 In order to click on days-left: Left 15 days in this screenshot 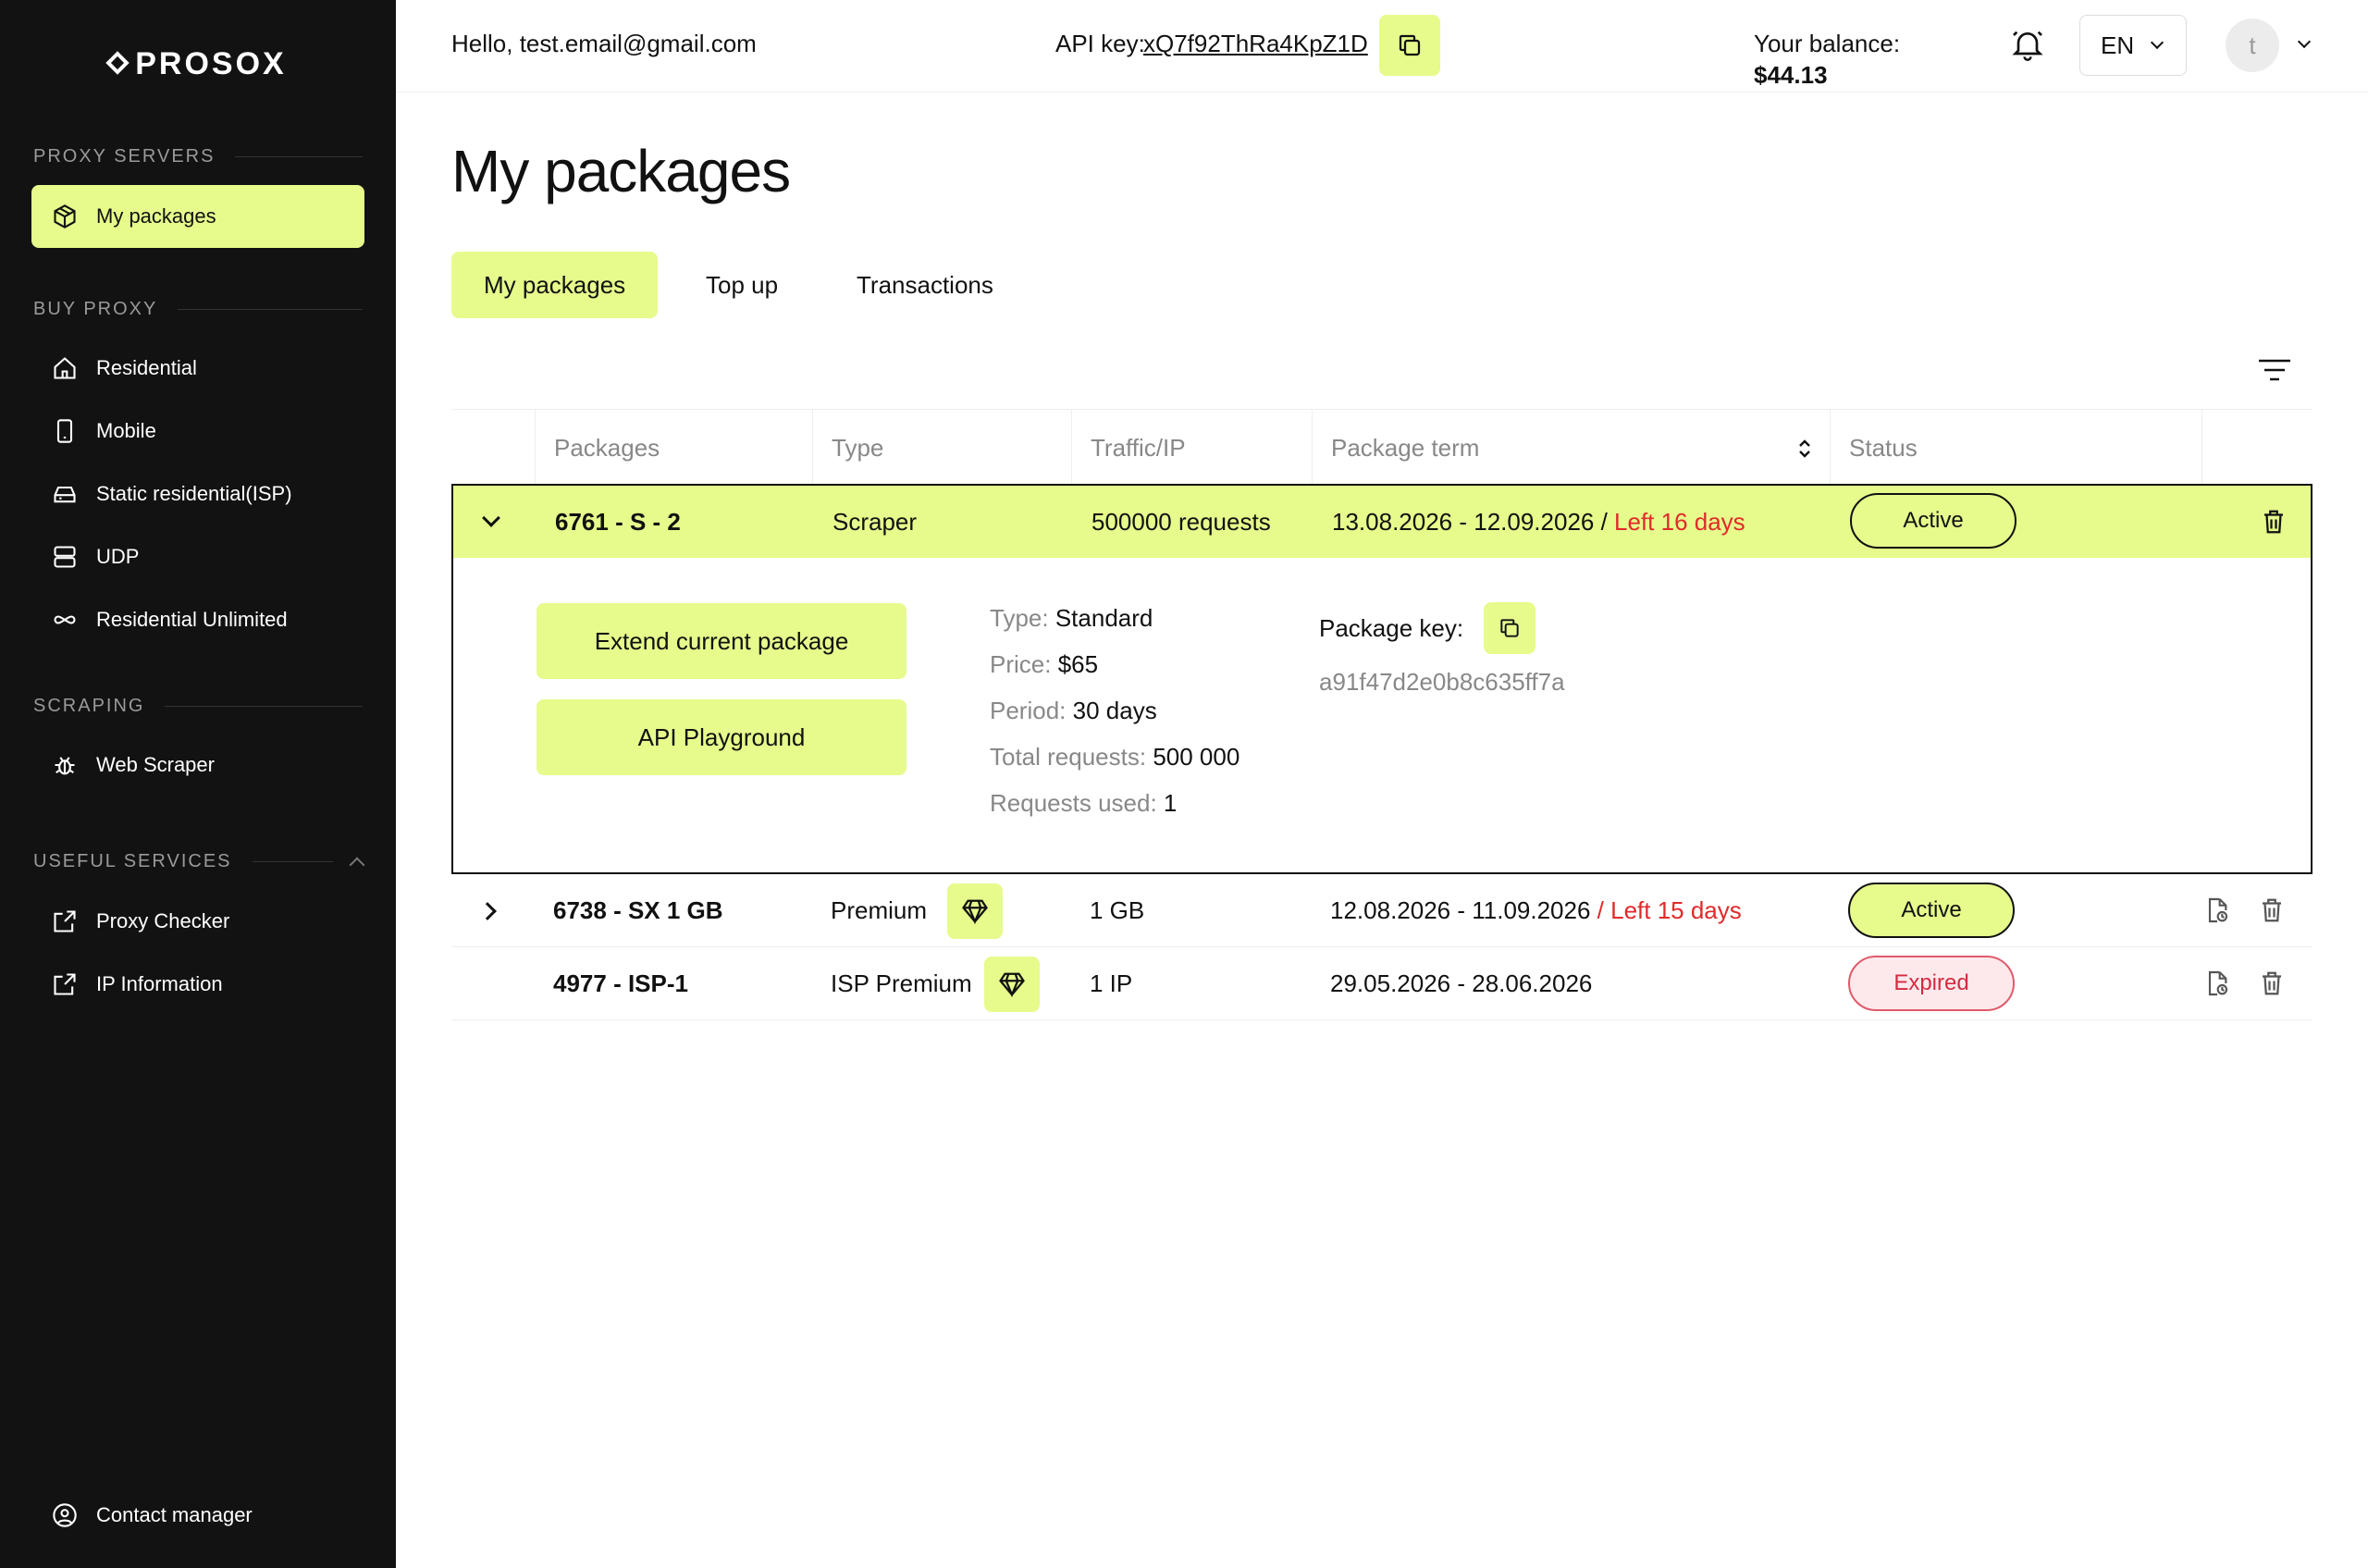, I will do `click(1676, 910)`.